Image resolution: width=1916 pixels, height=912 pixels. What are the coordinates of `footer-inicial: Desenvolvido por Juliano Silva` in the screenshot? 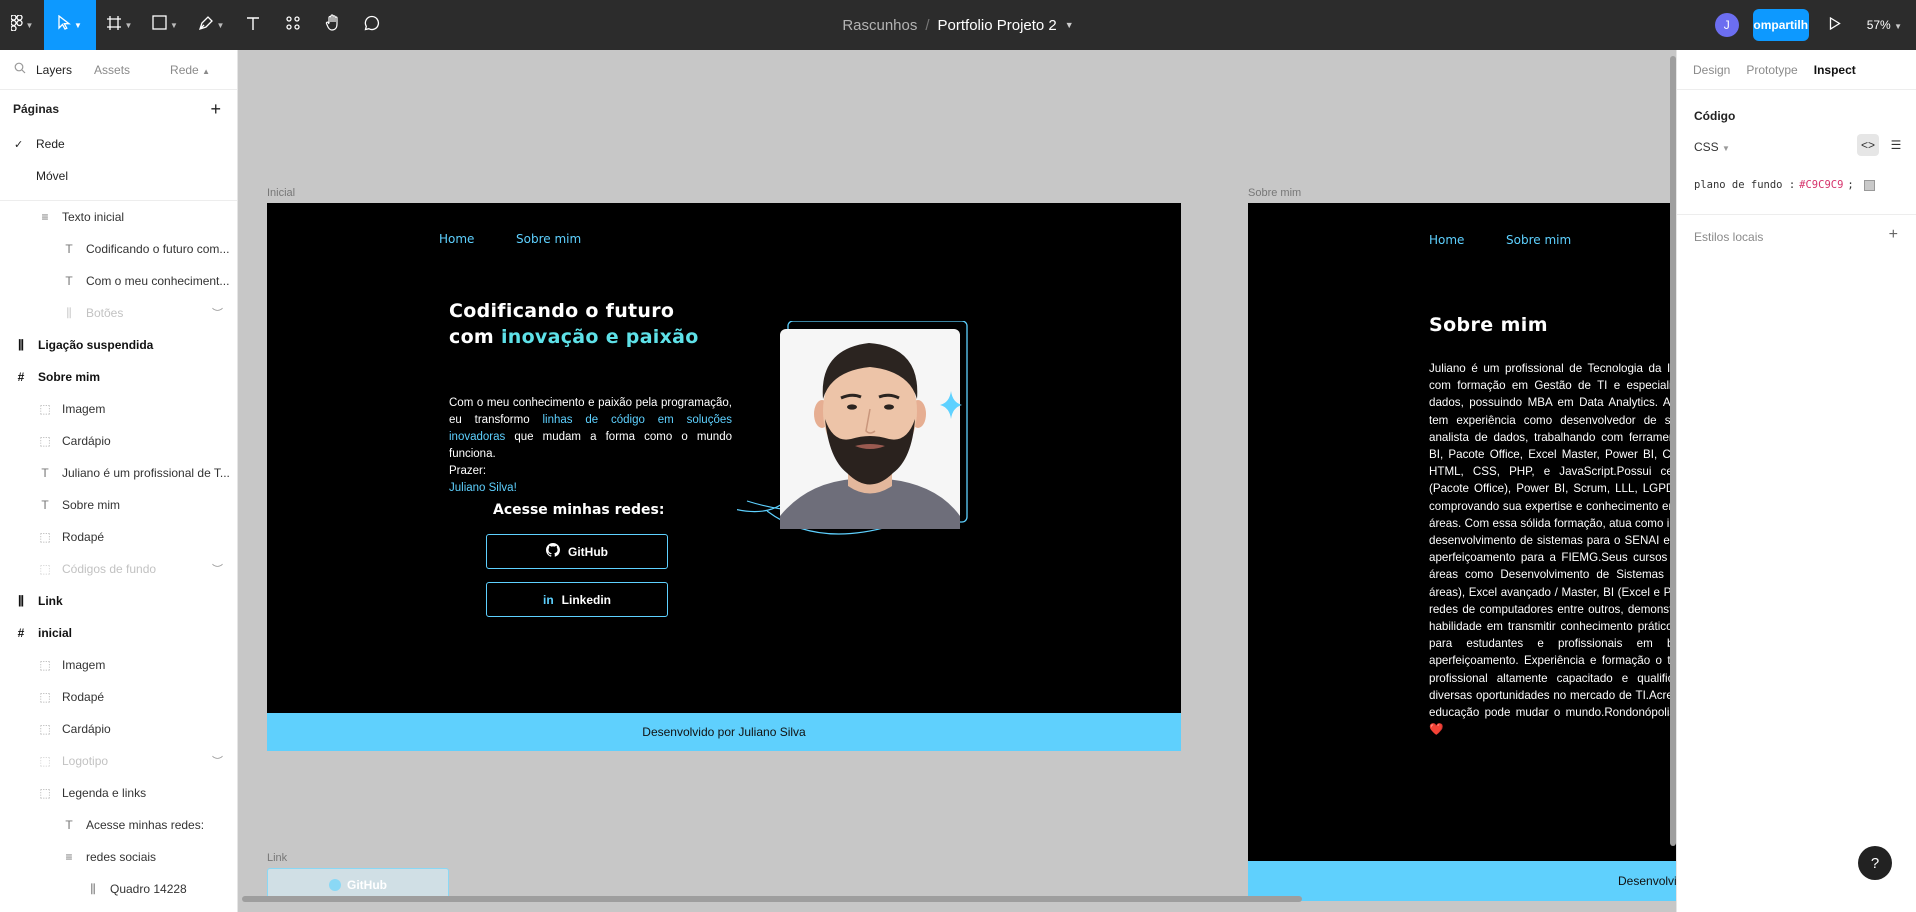 It's located at (724, 732).